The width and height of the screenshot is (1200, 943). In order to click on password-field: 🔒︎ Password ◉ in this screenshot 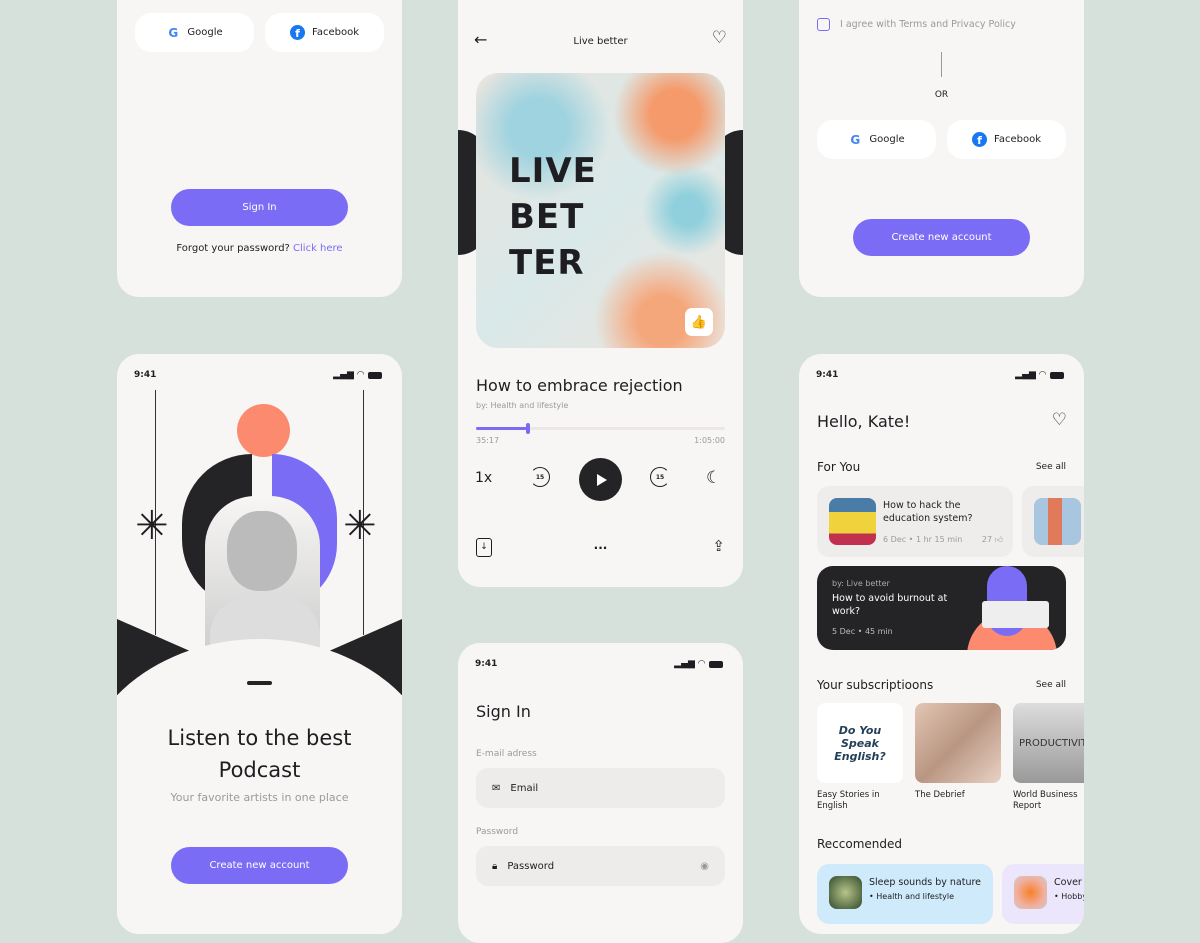, I will do `click(600, 866)`.